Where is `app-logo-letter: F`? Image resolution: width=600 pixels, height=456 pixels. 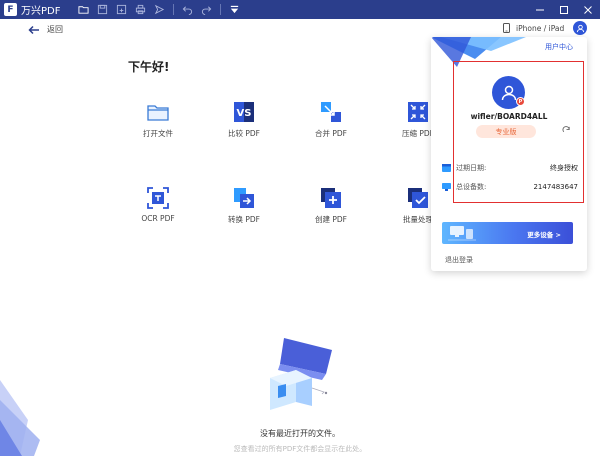
app-logo-letter: F is located at coordinates (10, 9).